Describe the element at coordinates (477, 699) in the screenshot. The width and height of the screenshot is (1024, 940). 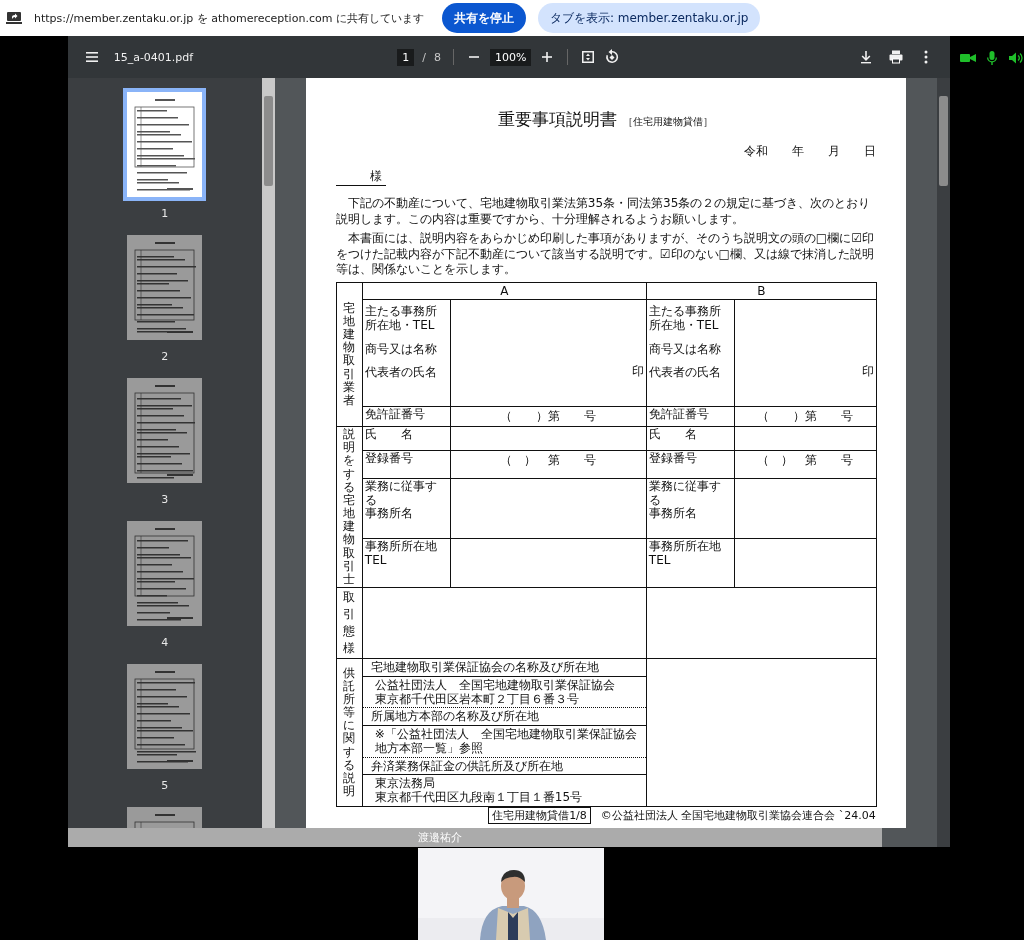
I see `deposit-detail: 東京都千代田区岩本町２丁目６番３号` at that location.